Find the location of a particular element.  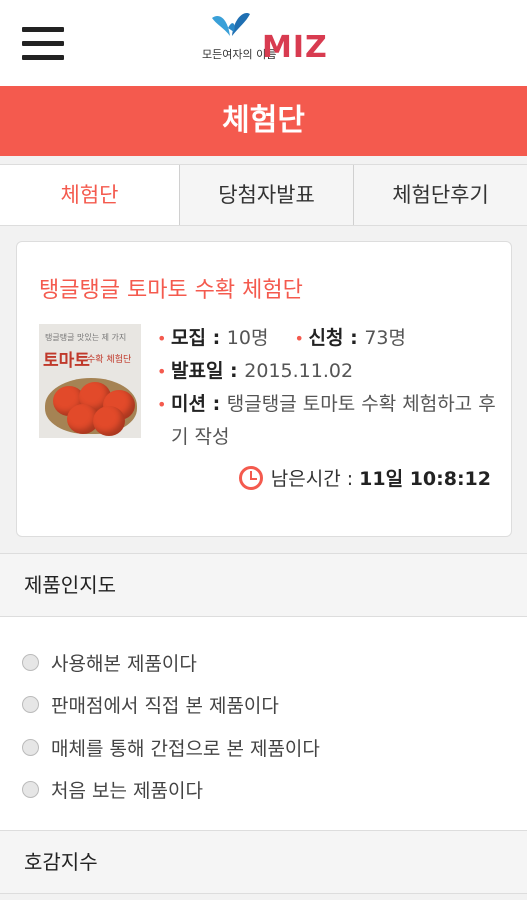

menu-icon is located at coordinates (43, 44).